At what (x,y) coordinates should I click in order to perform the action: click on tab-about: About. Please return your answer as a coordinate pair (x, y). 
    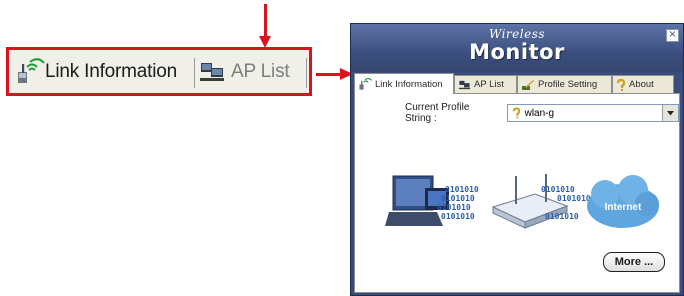
    Looking at the image, I should click on (643, 84).